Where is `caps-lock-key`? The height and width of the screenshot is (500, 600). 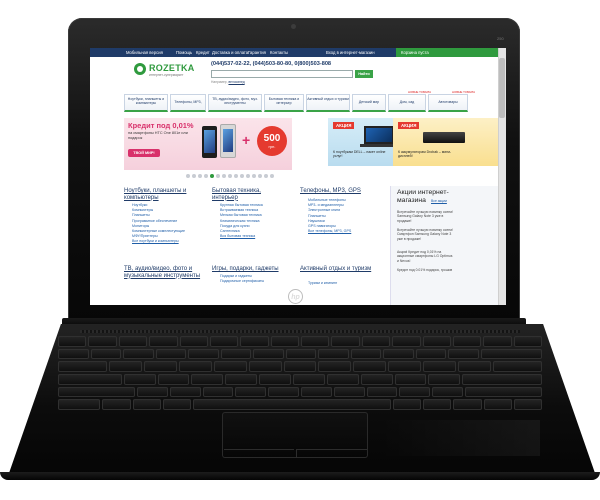
caps-lock-key is located at coordinates (90, 379).